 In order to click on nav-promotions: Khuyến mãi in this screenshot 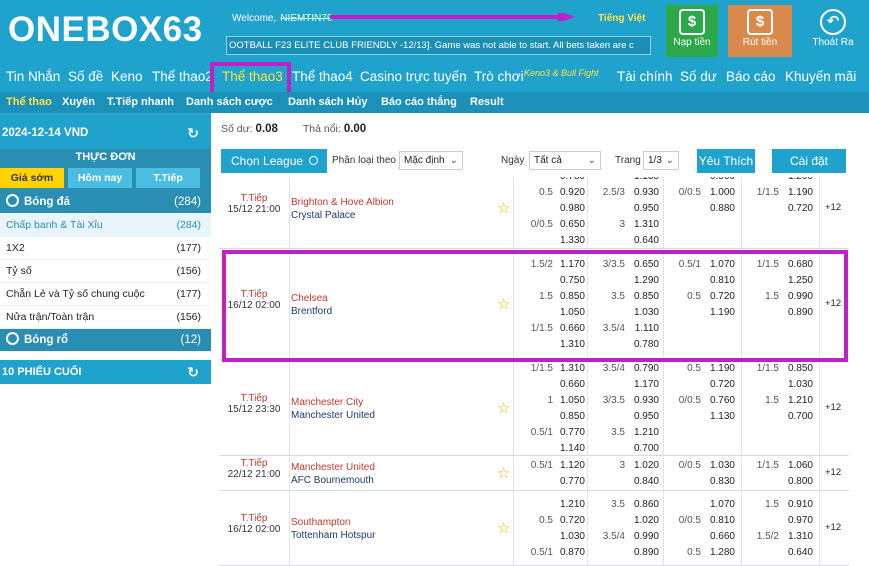, I will do `click(820, 76)`.